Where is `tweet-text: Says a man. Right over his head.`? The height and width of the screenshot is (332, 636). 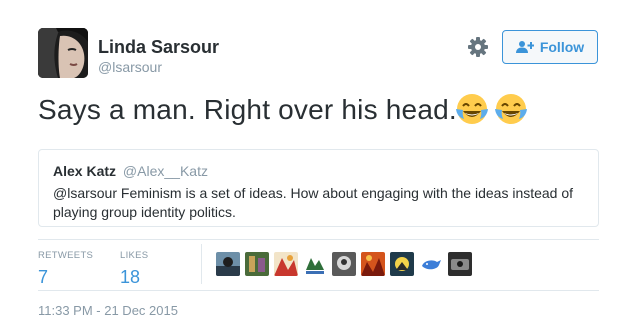 tweet-text: Says a man. Right over his head. is located at coordinates (247, 109).